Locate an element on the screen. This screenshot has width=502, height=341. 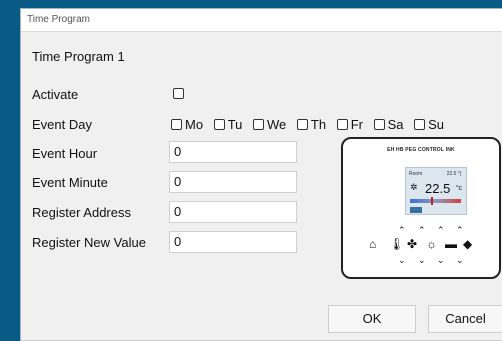
day-label: Fr is located at coordinates (356, 124).